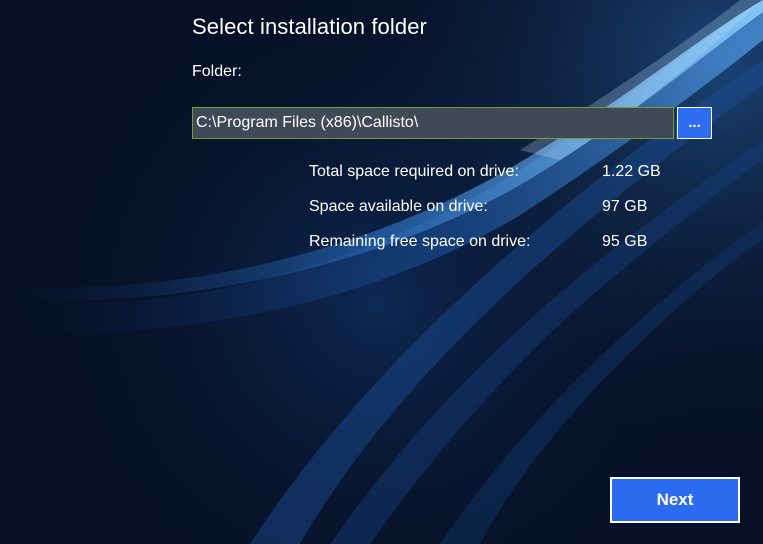  What do you see at coordinates (217, 71) in the screenshot?
I see `folder-label: Folder:` at bounding box center [217, 71].